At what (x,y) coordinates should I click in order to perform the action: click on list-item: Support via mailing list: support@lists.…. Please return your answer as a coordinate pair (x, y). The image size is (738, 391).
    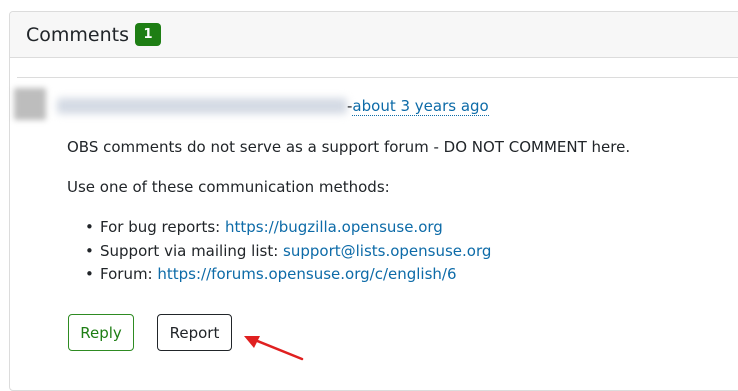
    Looking at the image, I should click on (397, 251).